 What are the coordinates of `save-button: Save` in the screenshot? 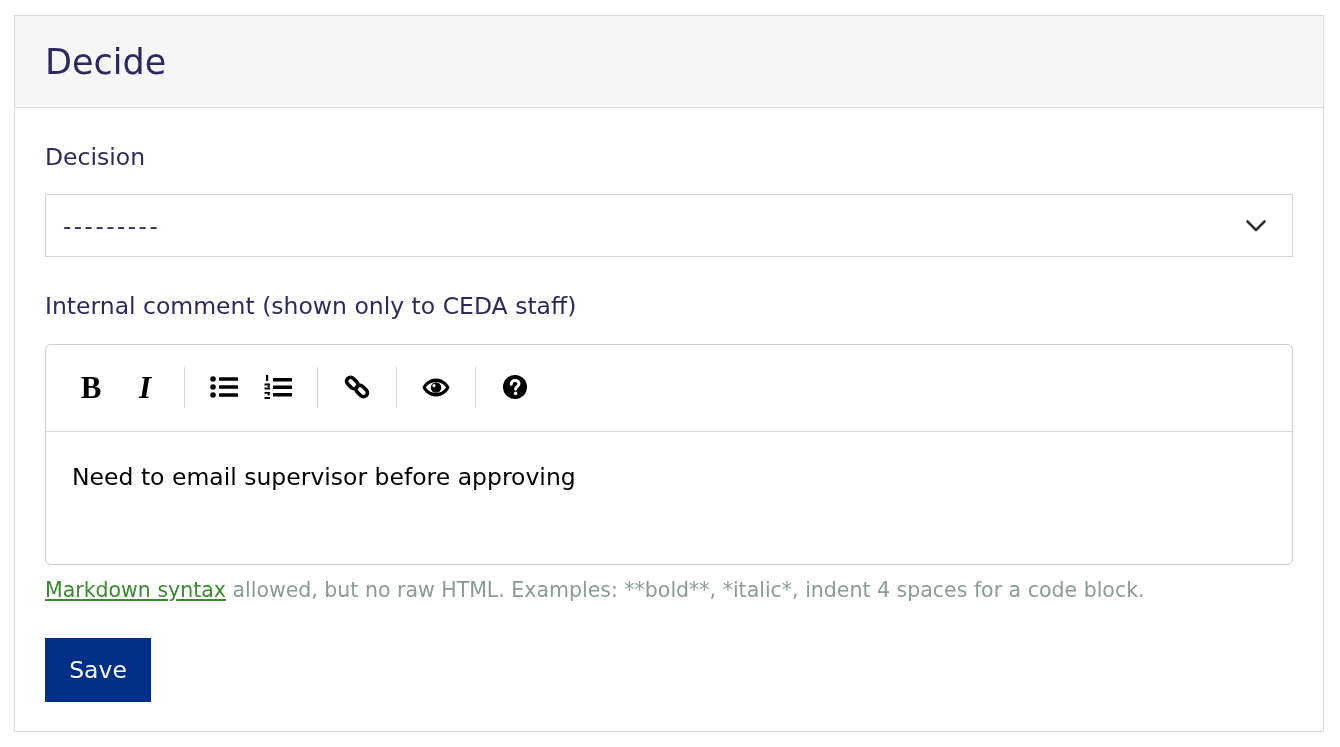 It's located at (98, 670).